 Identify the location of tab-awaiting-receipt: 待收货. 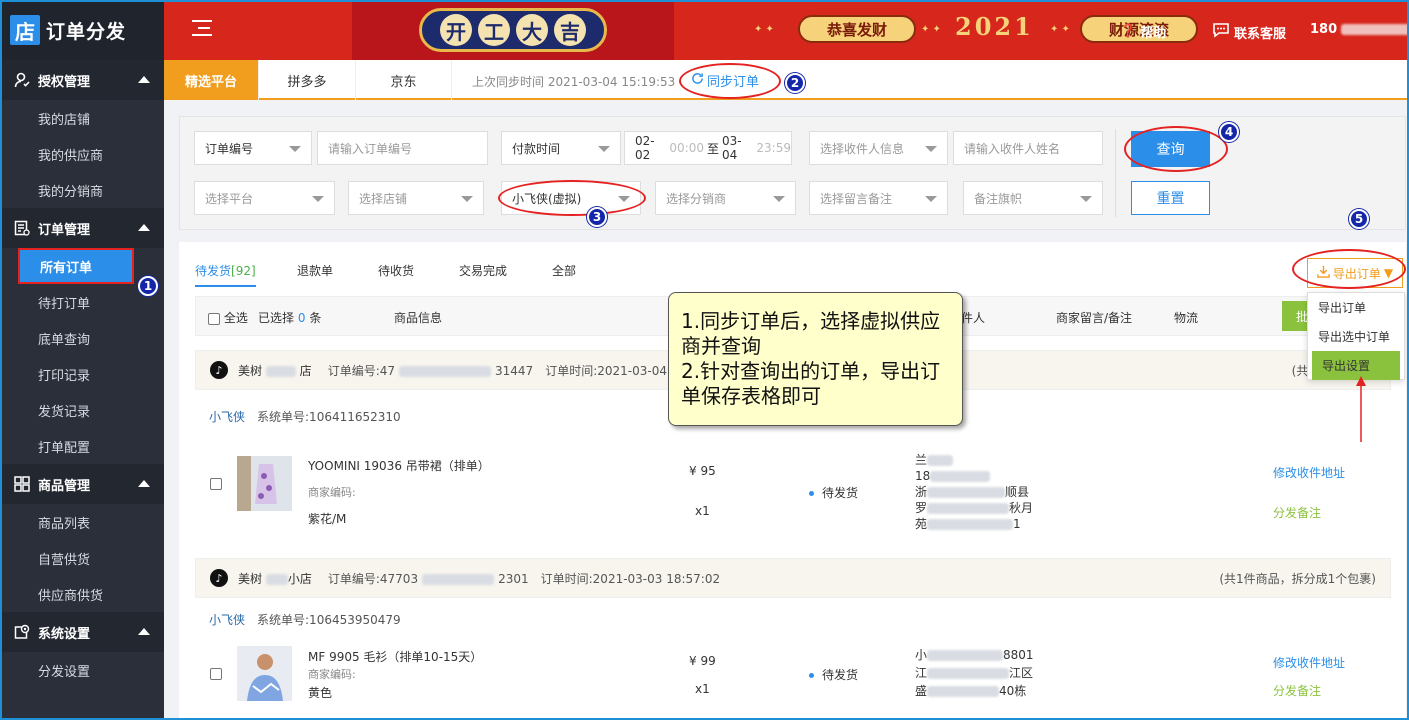
(396, 270).